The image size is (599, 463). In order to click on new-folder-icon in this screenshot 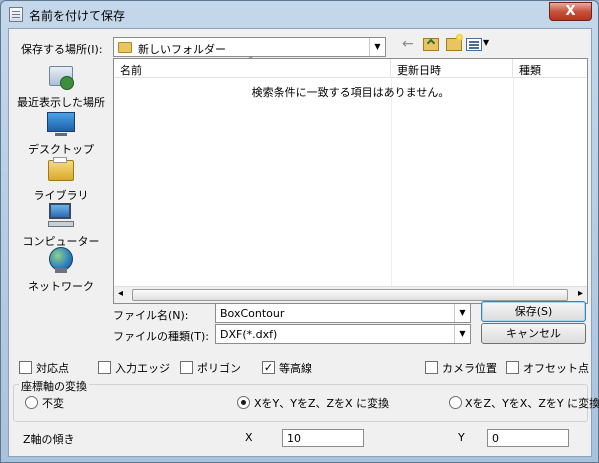, I will do `click(454, 42)`.